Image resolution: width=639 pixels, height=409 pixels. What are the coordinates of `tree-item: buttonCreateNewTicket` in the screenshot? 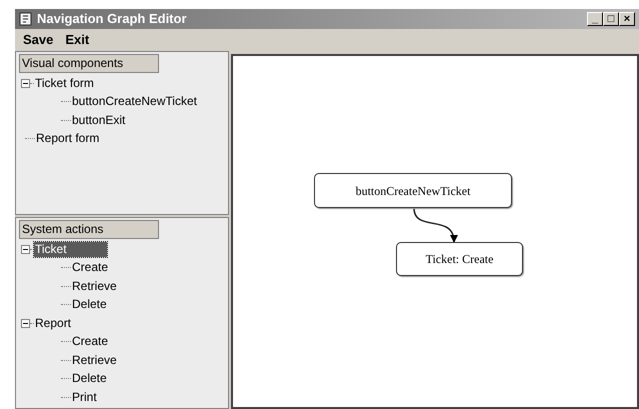 It's located at (134, 102).